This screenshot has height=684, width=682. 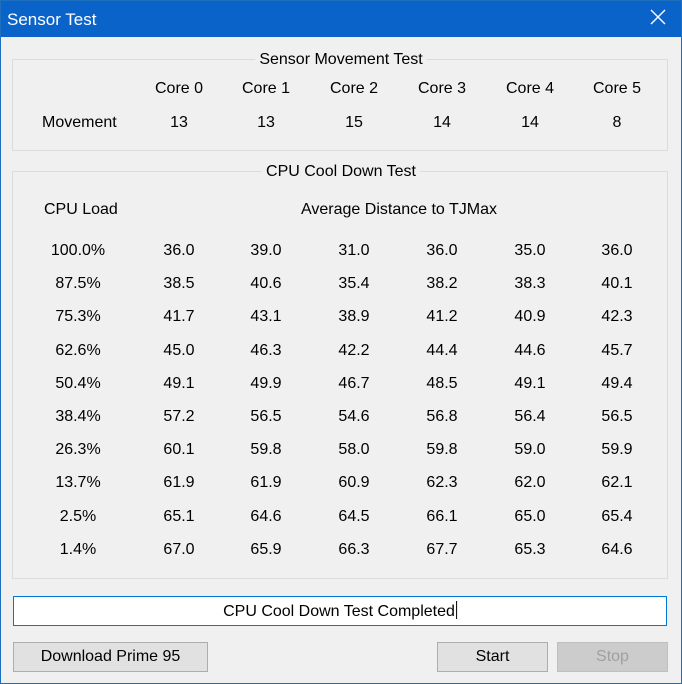 I want to click on distance-value: 67.7, so click(x=442, y=549).